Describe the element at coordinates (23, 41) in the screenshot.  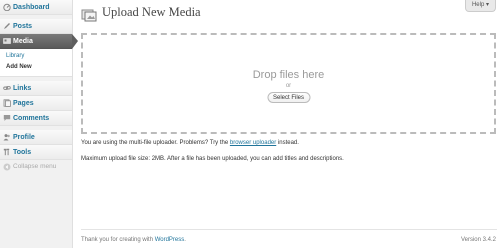
I see `menu-item-label: Media` at that location.